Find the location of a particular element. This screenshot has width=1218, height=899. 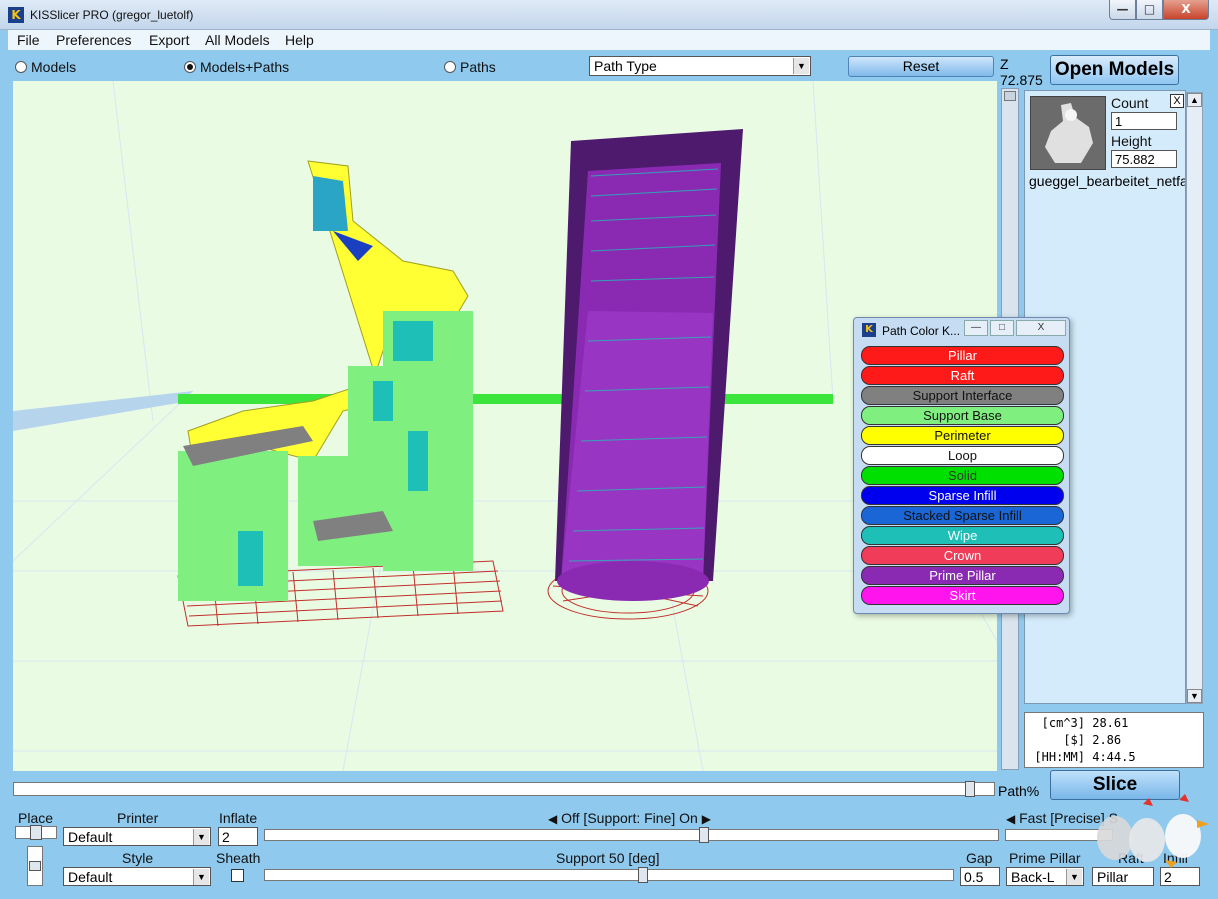

color-key-item: Perimeter is located at coordinates (962, 435).